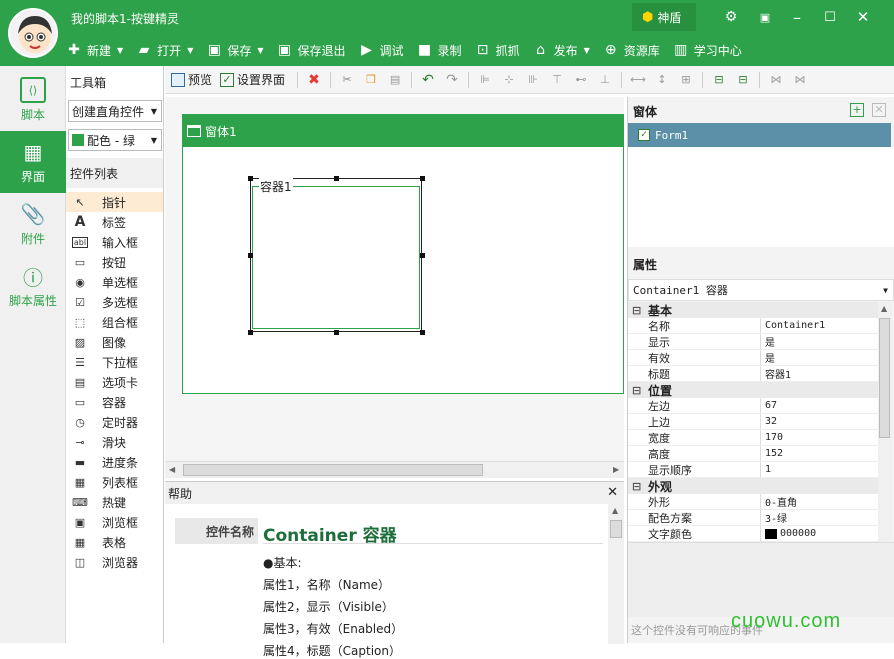  Describe the element at coordinates (114, 442) in the screenshot. I see `control-item: ⊸ 滑块` at that location.